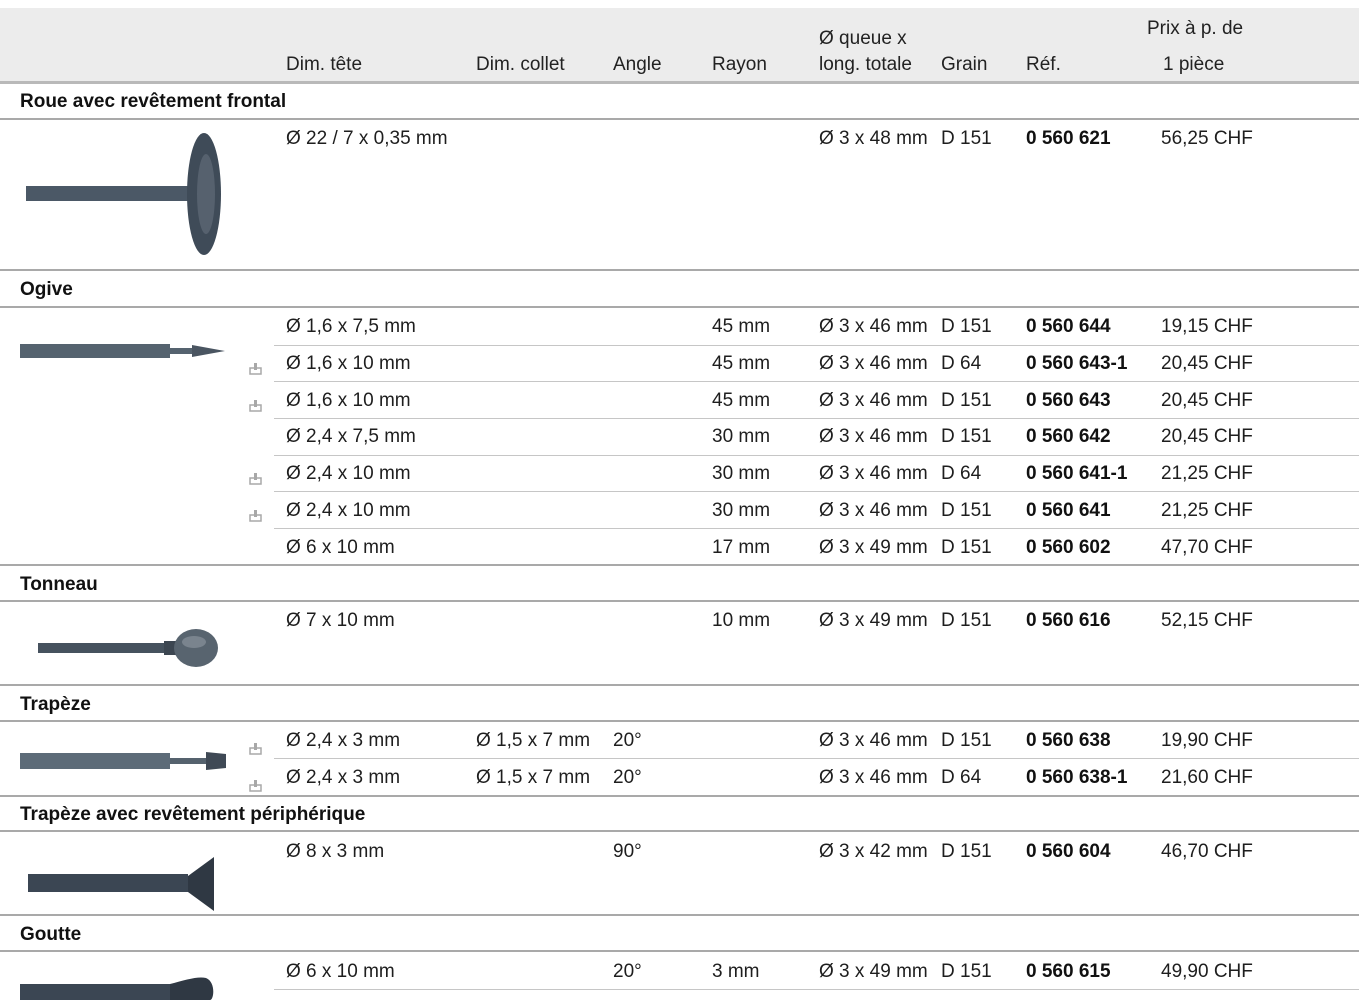  What do you see at coordinates (1207, 971) in the screenshot?
I see `prix-value: 49,90 CHF` at bounding box center [1207, 971].